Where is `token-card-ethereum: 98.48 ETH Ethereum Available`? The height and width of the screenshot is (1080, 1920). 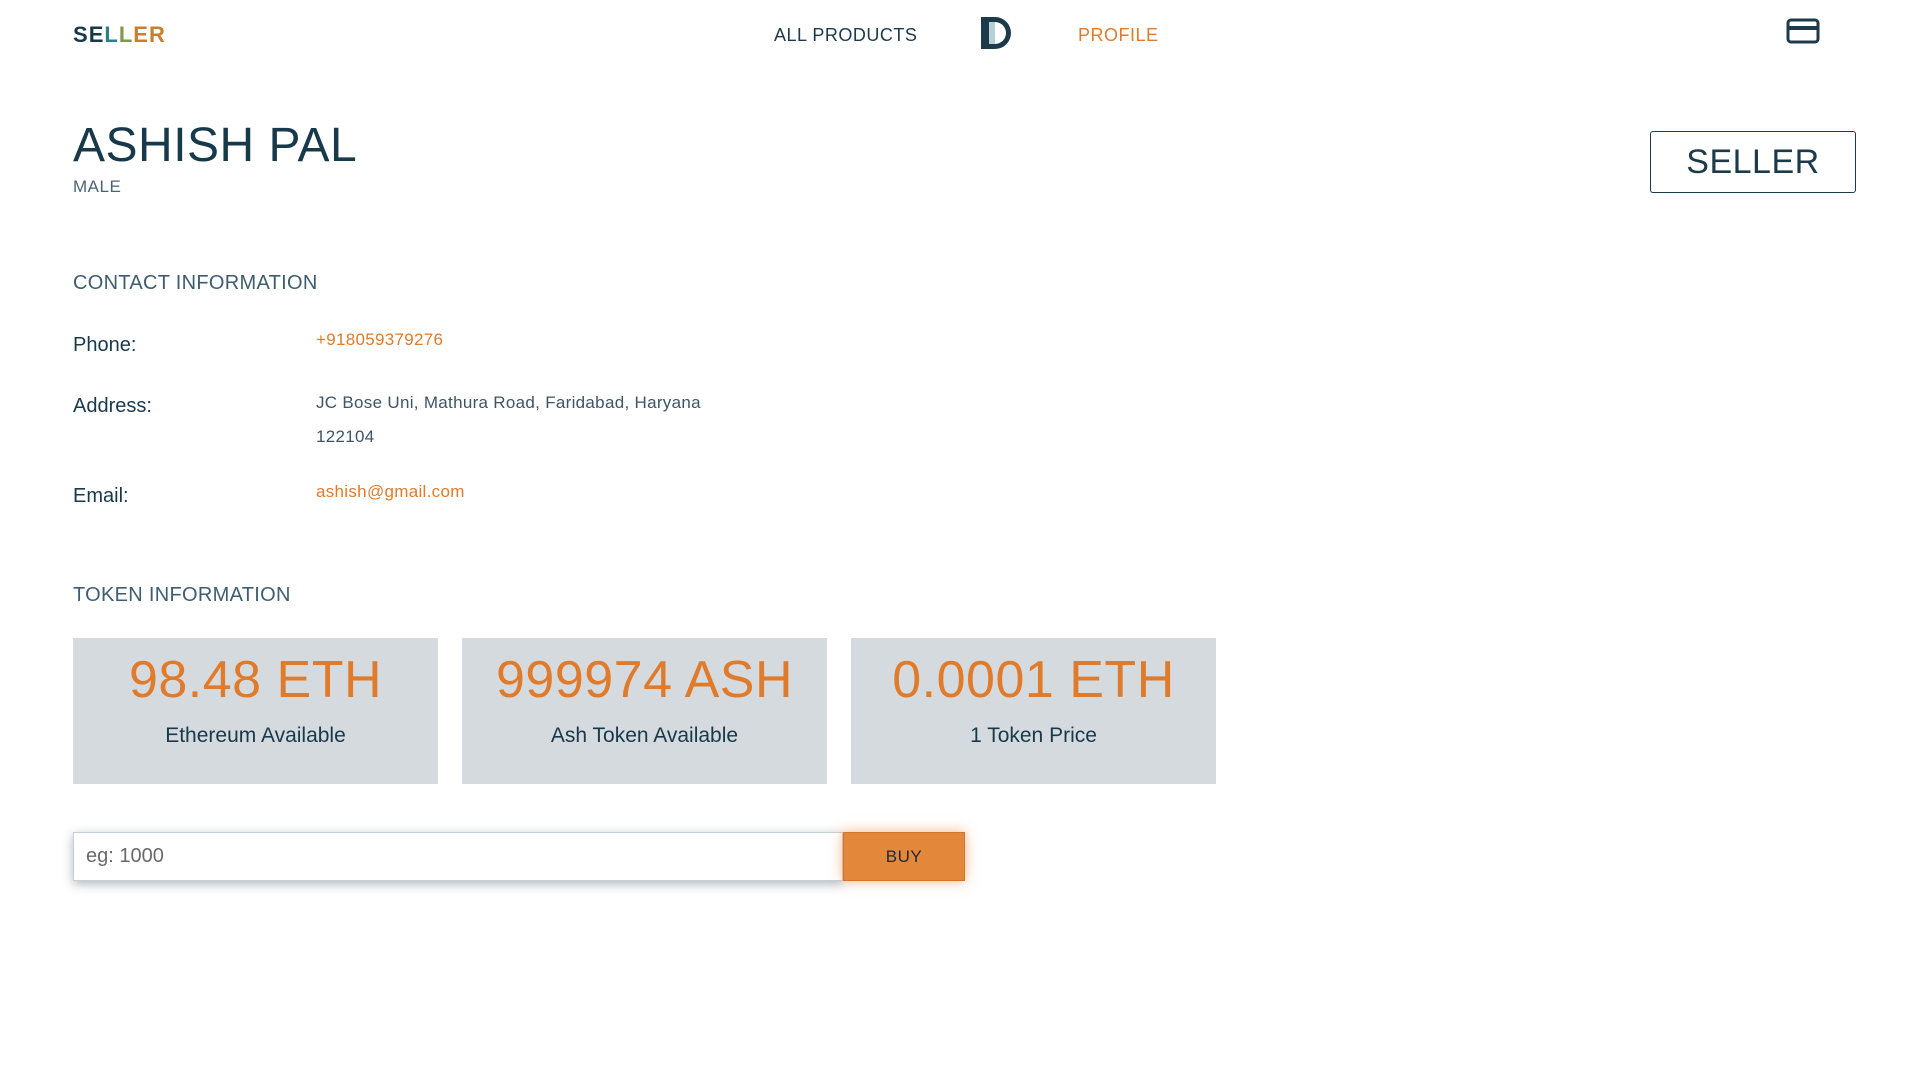 token-card-ethereum: 98.48 ETH Ethereum Available is located at coordinates (255, 711).